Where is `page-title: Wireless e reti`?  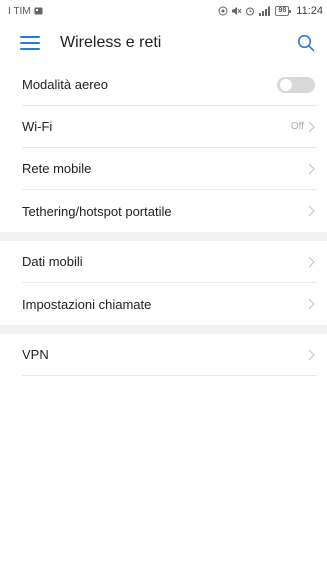 page-title: Wireless e reti is located at coordinates (111, 42).